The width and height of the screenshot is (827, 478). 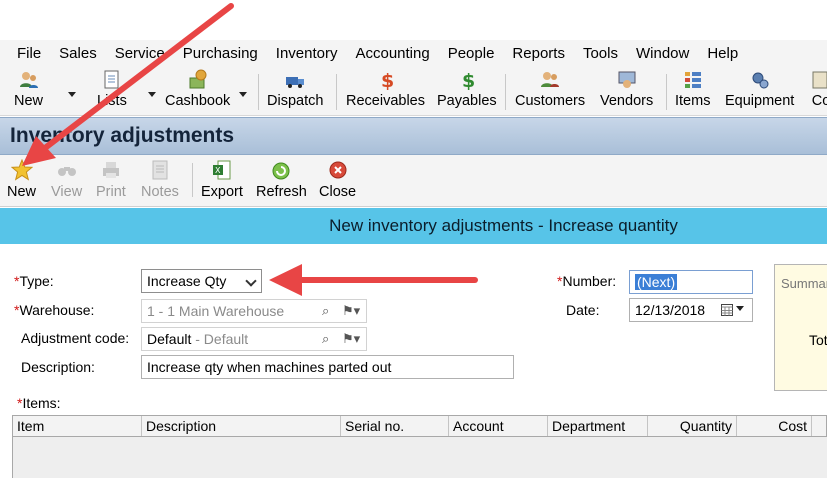 What do you see at coordinates (550, 89) in the screenshot?
I see `toolbar-customers-button: Customers` at bounding box center [550, 89].